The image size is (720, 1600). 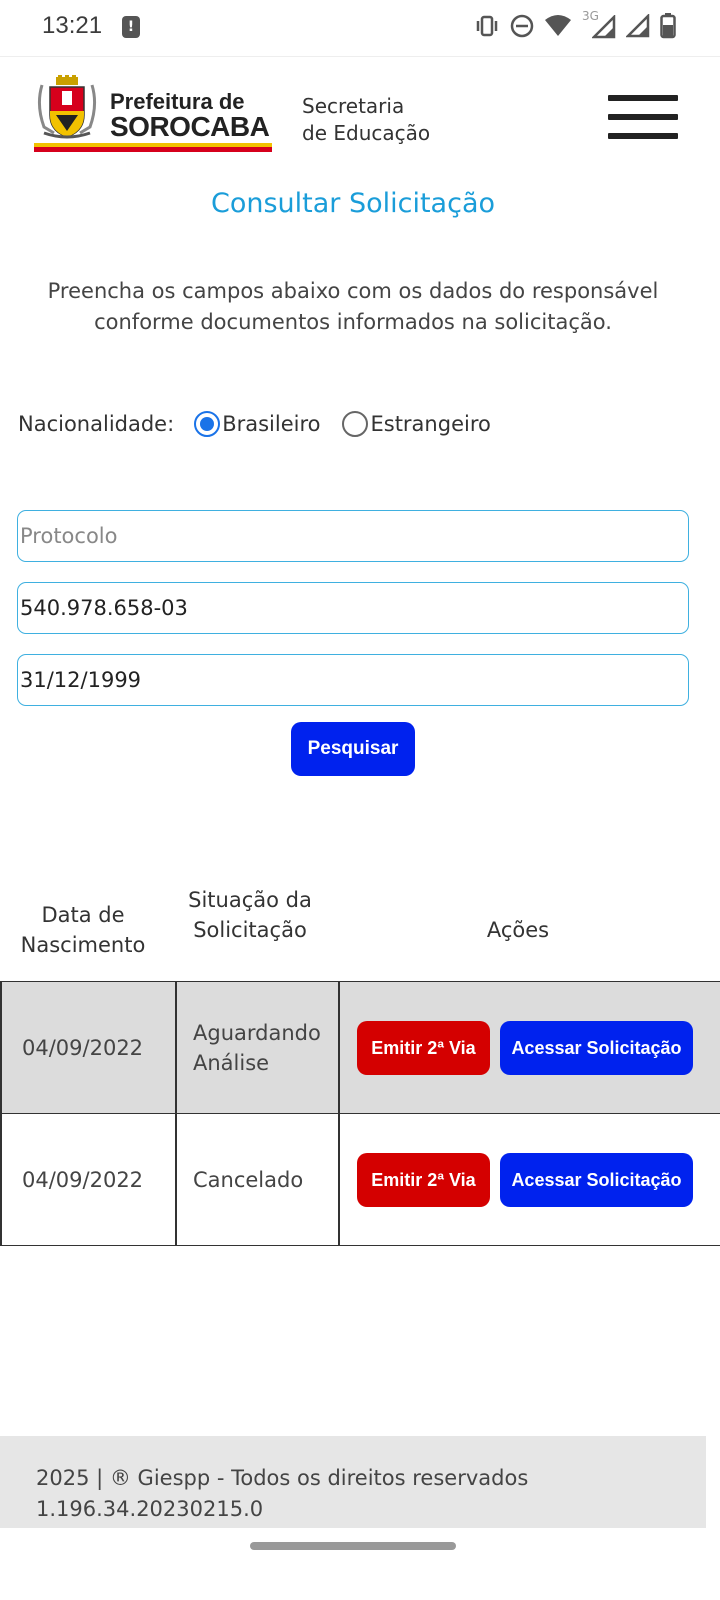 What do you see at coordinates (575, 24) in the screenshot?
I see `status-icons: 3G` at bounding box center [575, 24].